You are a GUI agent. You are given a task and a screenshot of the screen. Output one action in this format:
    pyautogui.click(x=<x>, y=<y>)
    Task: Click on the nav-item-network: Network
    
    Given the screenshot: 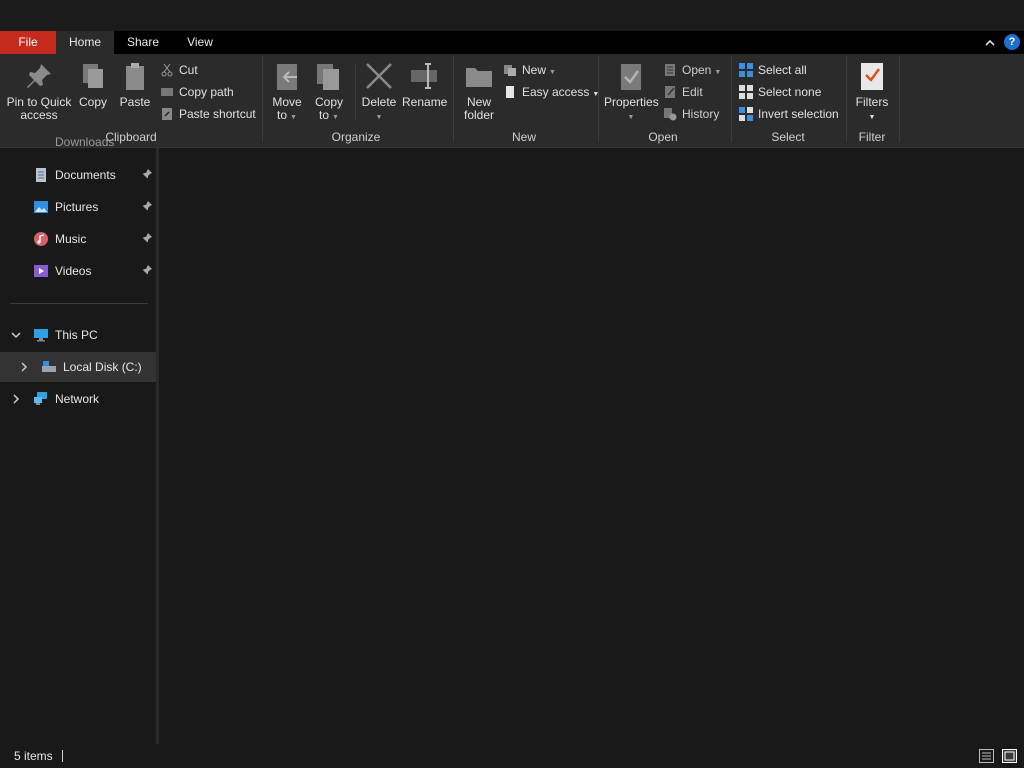 What is the action you would take?
    pyautogui.click(x=78, y=399)
    